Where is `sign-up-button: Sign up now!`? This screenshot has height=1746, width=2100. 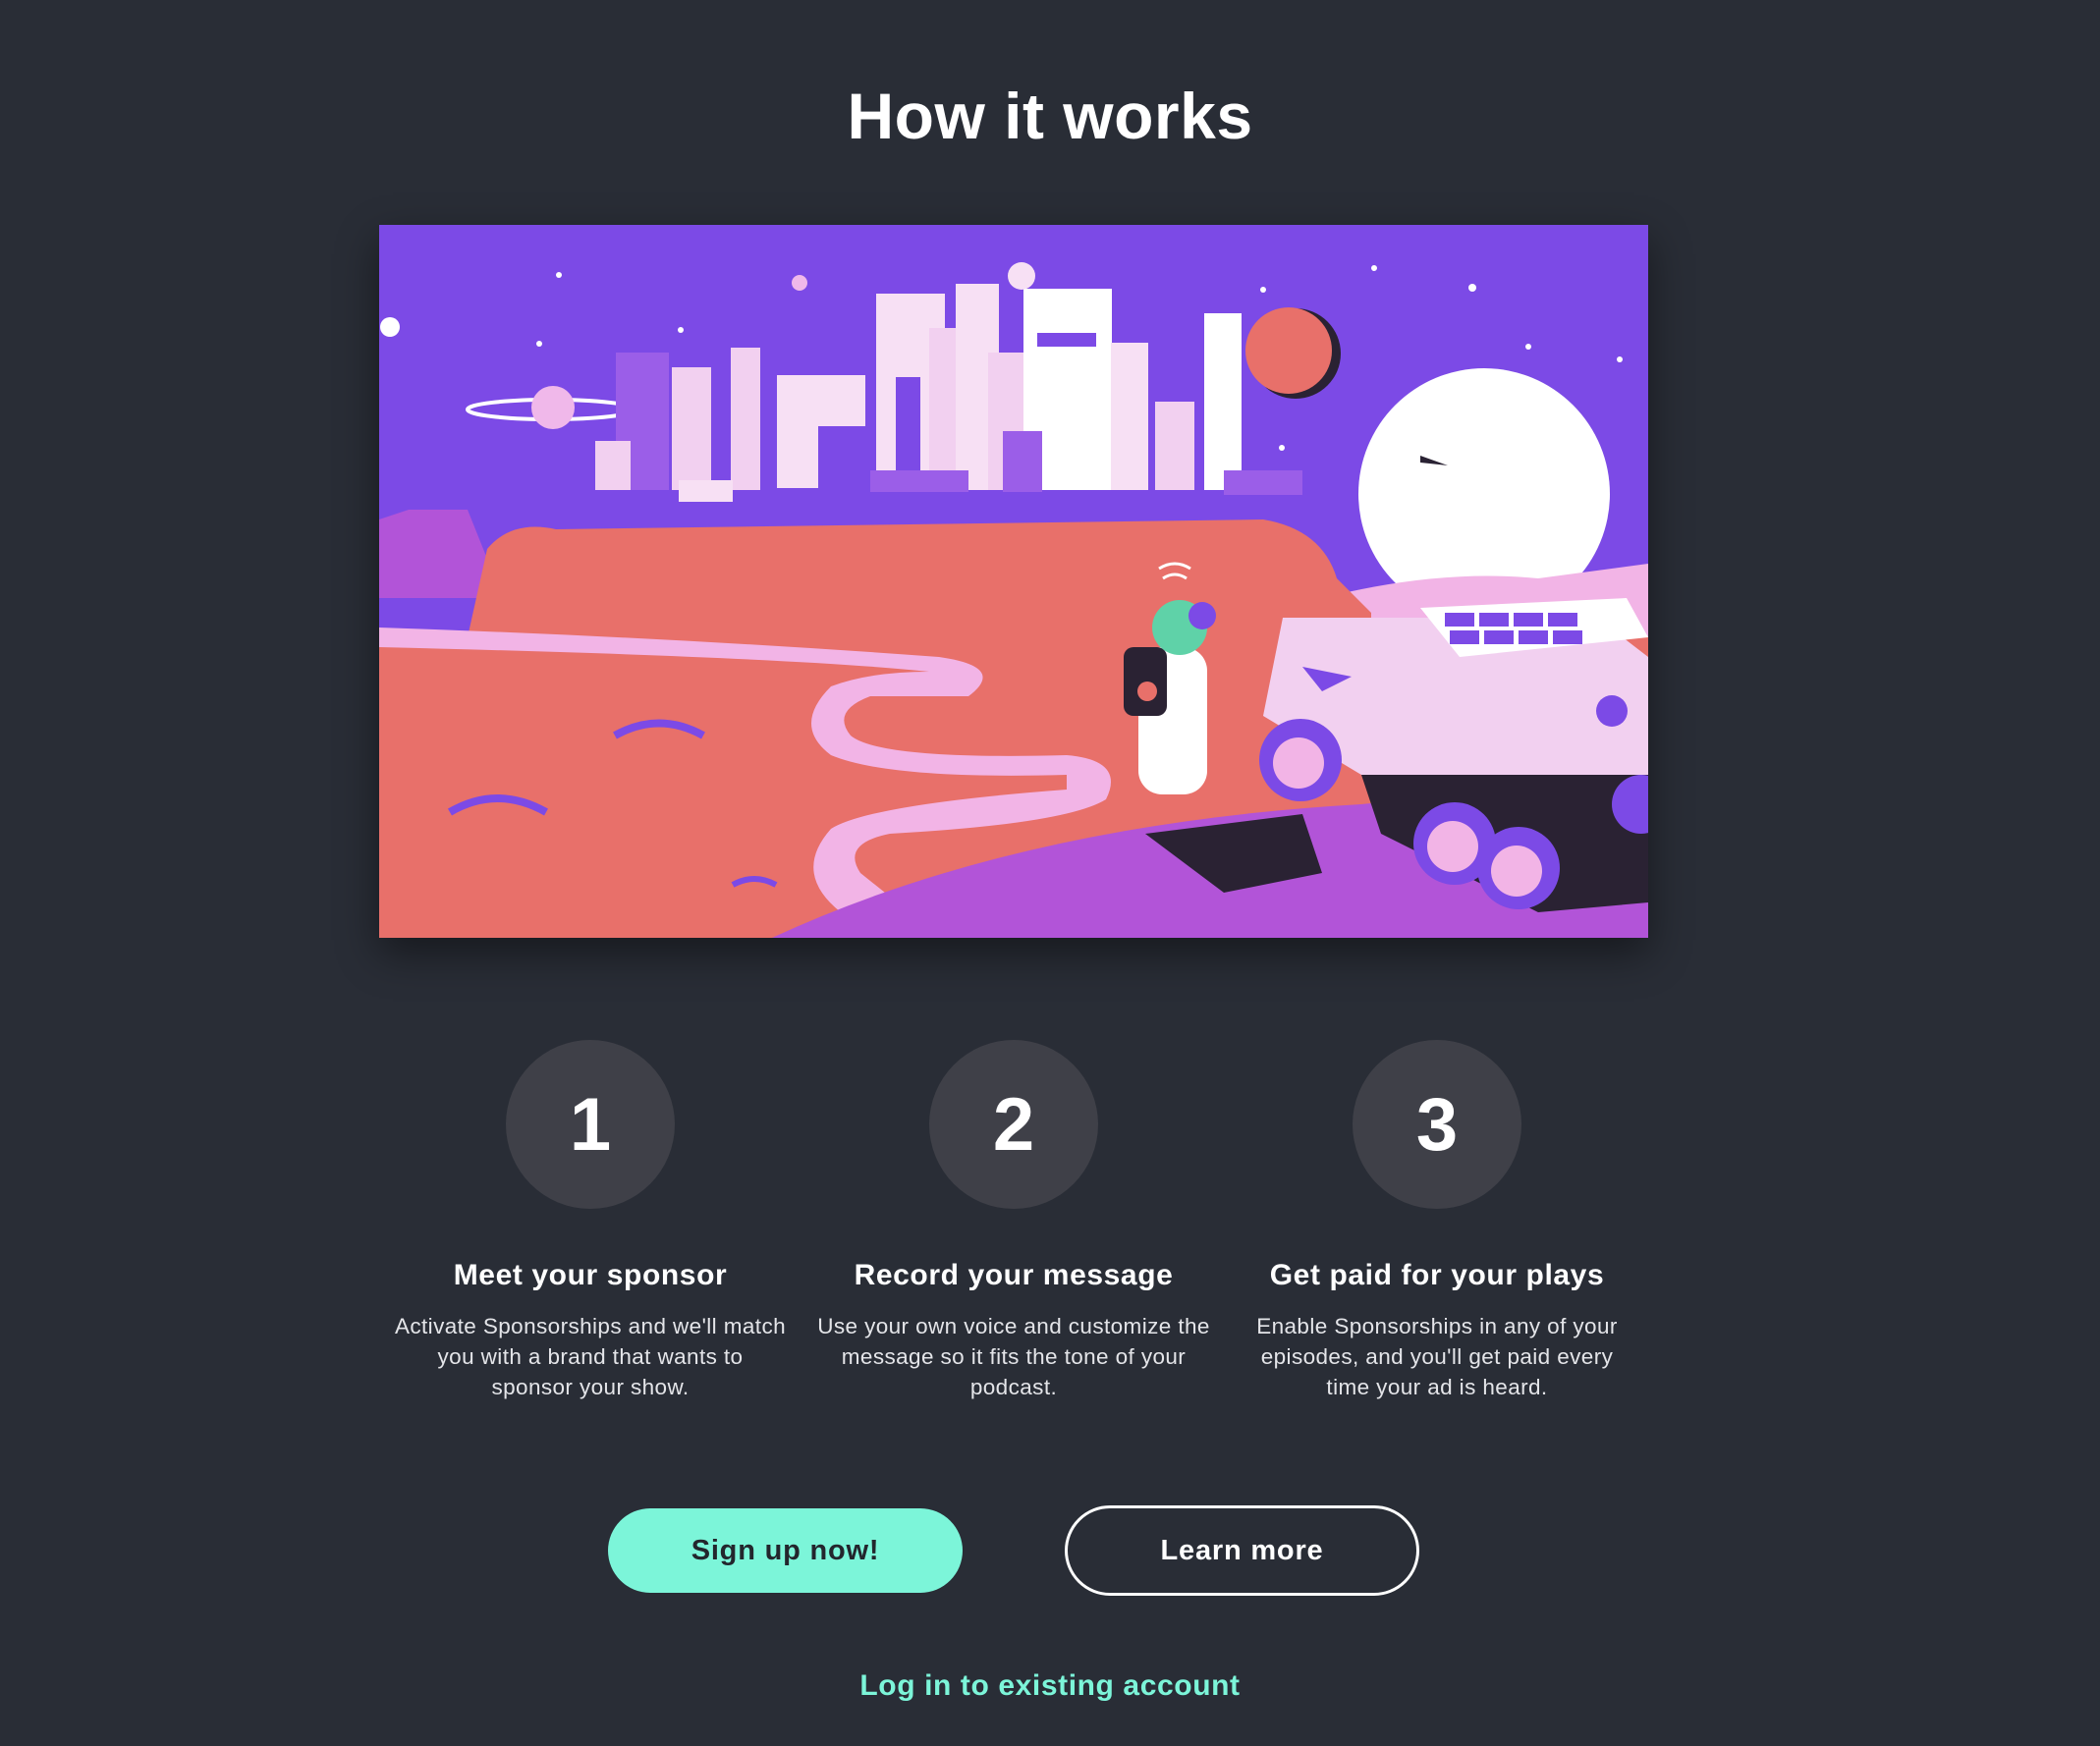
sign-up-button: Sign up now! is located at coordinates (785, 1550).